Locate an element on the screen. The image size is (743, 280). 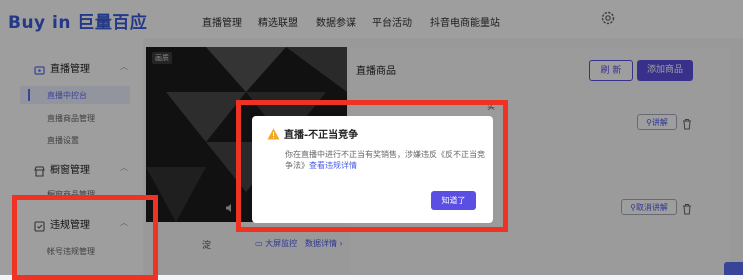
highlight-box-sidebar is located at coordinates (85, 237).